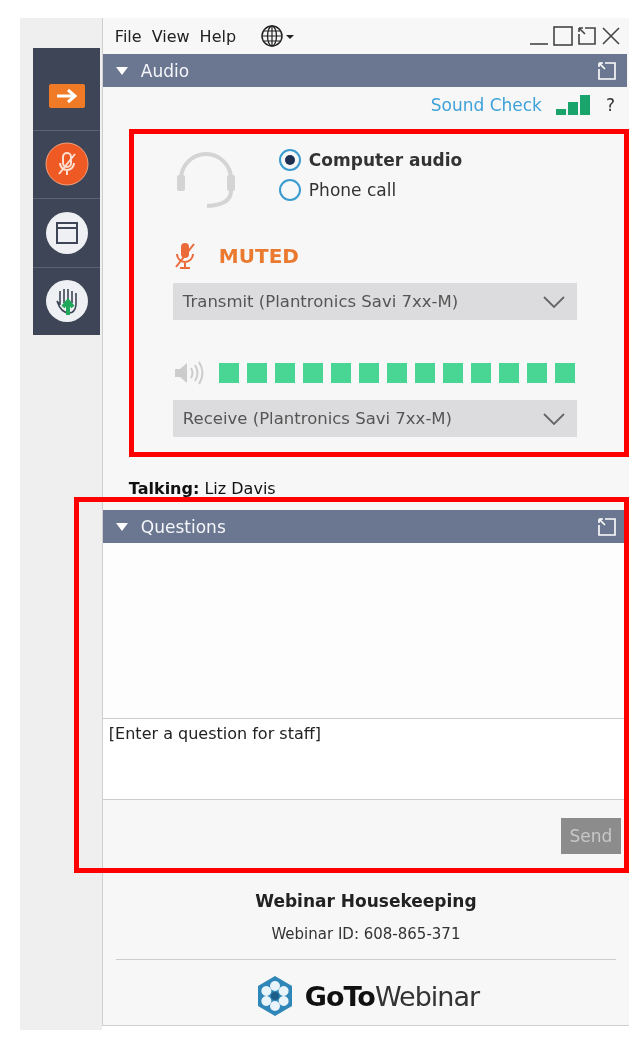 The width and height of the screenshot is (629, 1049). Describe the element at coordinates (573, 105) in the screenshot. I see `signal-bars-icon` at that location.